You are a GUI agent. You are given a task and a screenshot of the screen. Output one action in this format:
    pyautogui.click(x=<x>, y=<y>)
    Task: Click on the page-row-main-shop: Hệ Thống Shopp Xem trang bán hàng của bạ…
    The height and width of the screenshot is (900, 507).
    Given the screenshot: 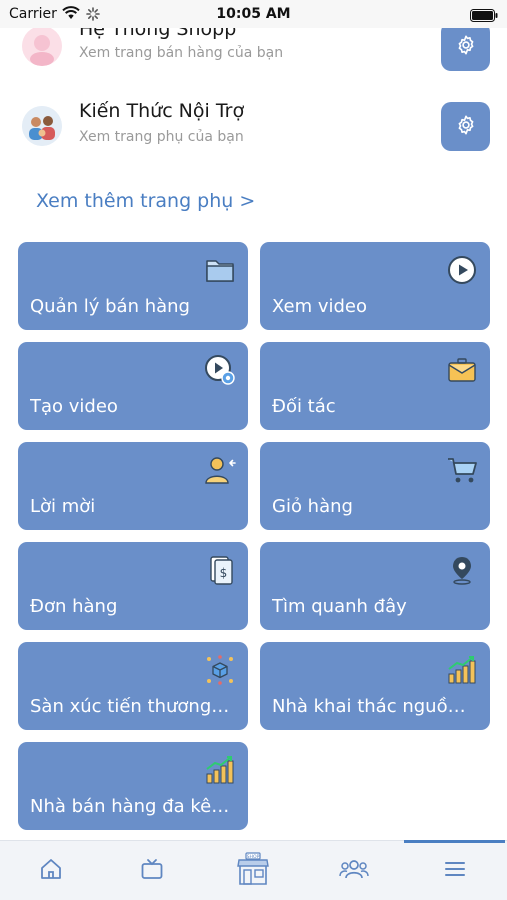 What is the action you would take?
    pyautogui.click(x=253, y=58)
    